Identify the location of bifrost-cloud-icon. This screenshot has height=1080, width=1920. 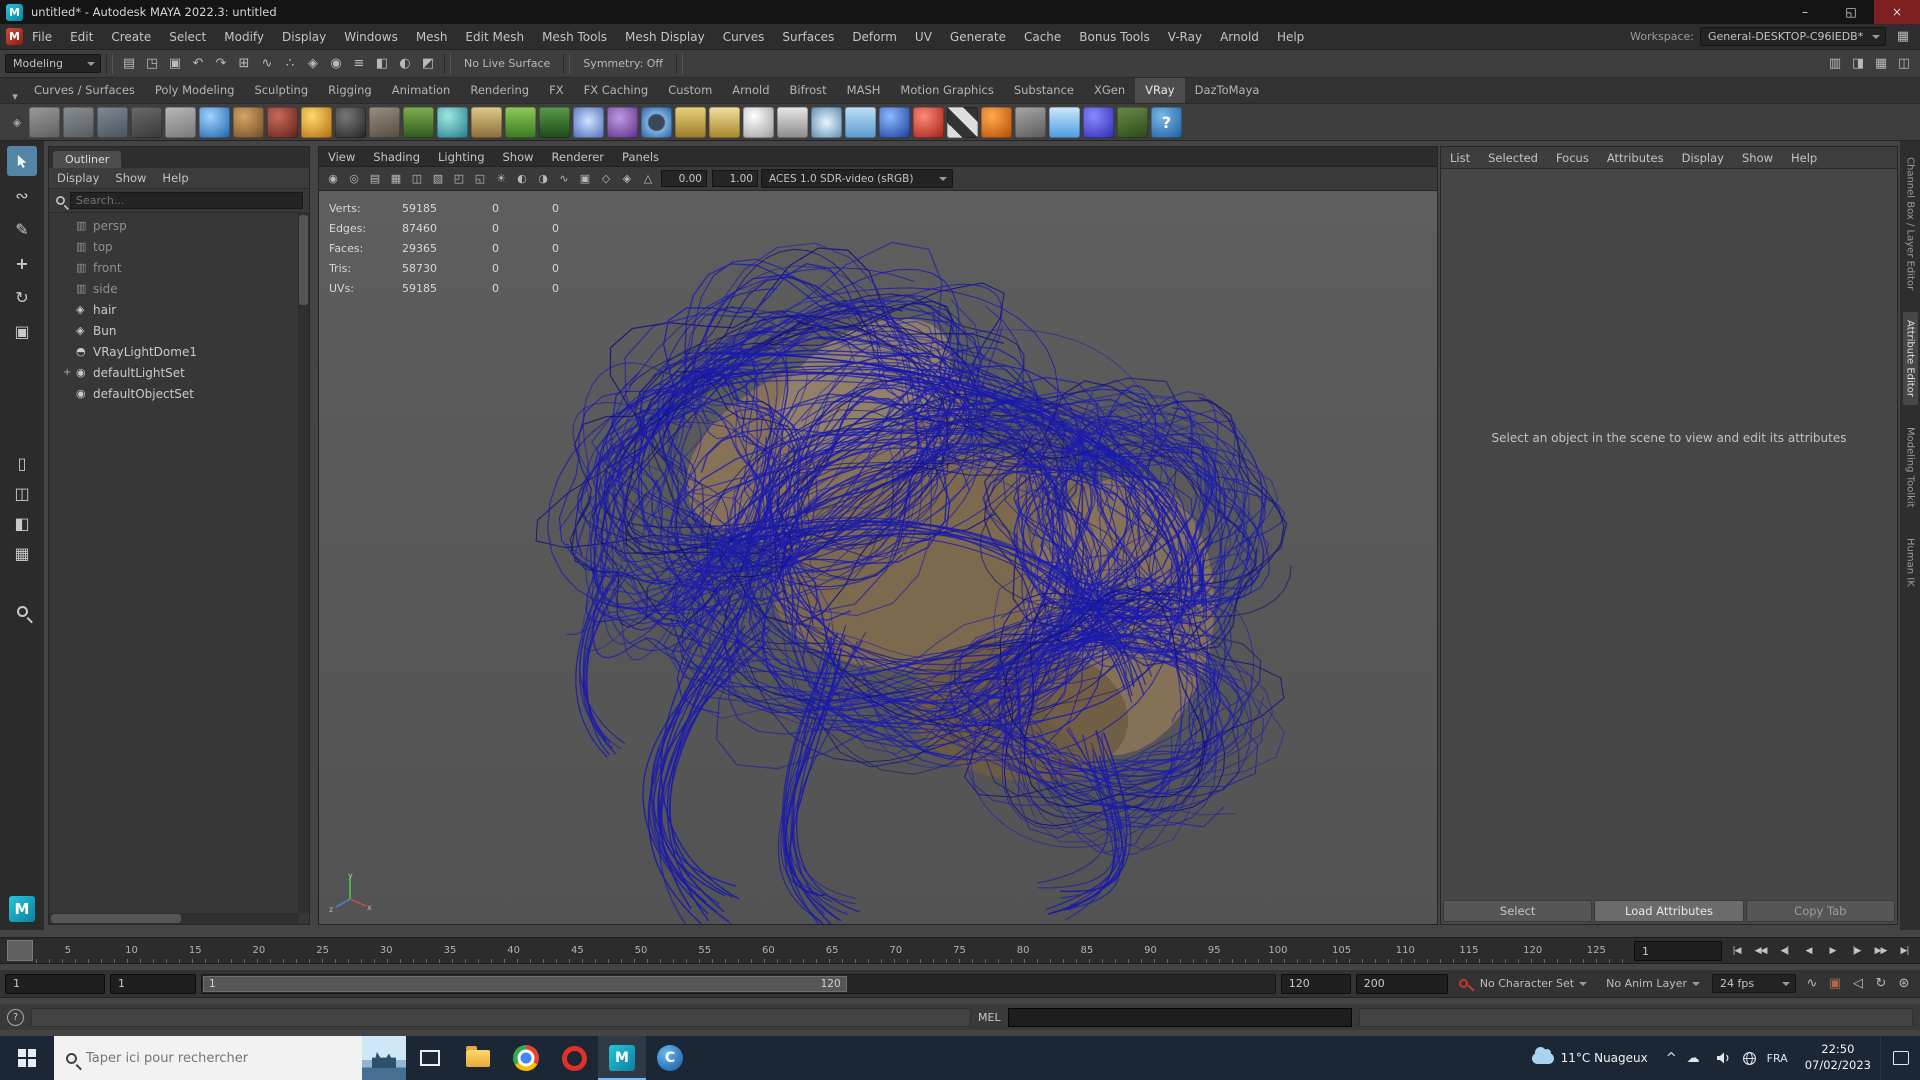
(1064, 122).